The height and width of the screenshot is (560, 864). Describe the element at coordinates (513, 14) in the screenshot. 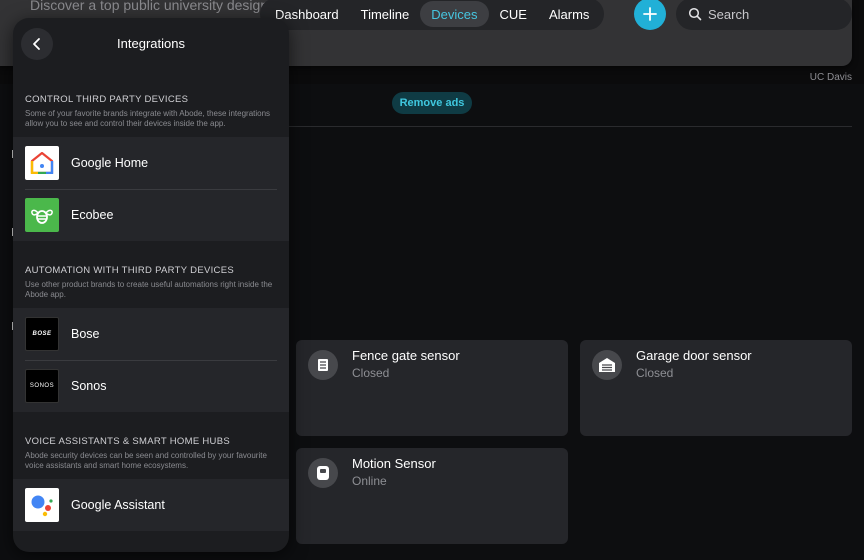

I see `tab-cue: CUE` at that location.